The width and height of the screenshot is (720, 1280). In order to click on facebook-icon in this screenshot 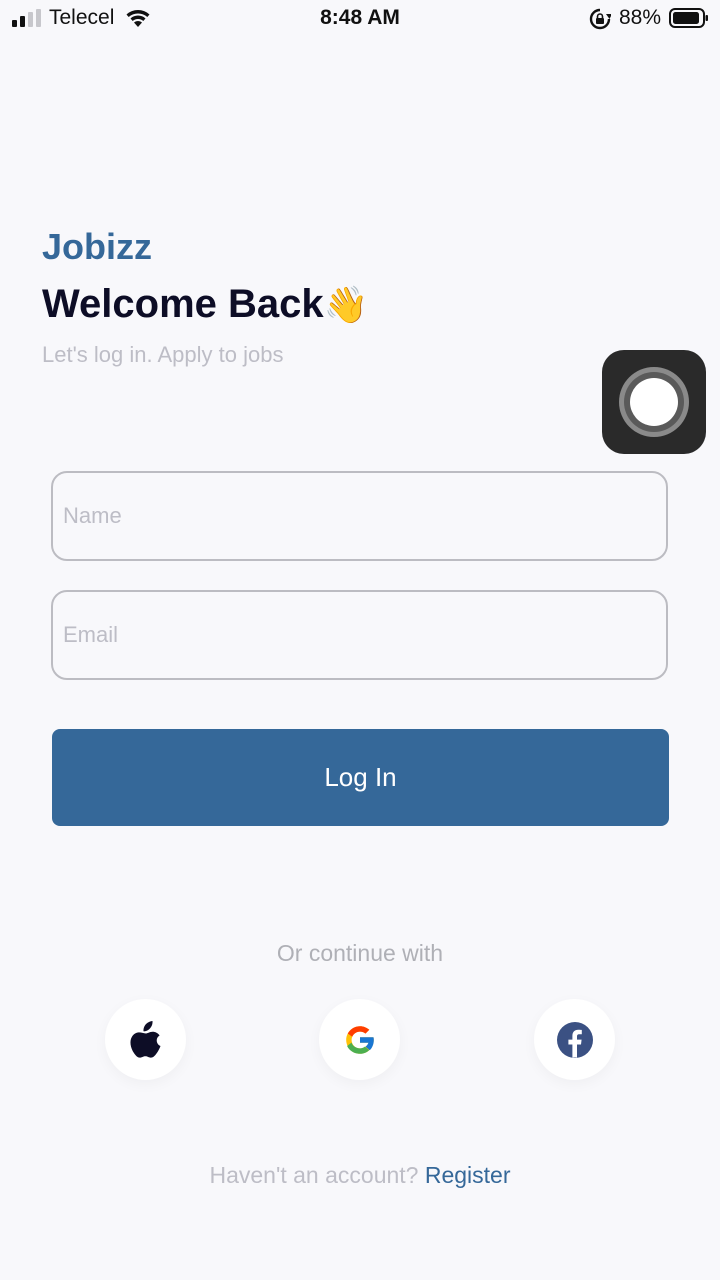, I will do `click(574, 1039)`.